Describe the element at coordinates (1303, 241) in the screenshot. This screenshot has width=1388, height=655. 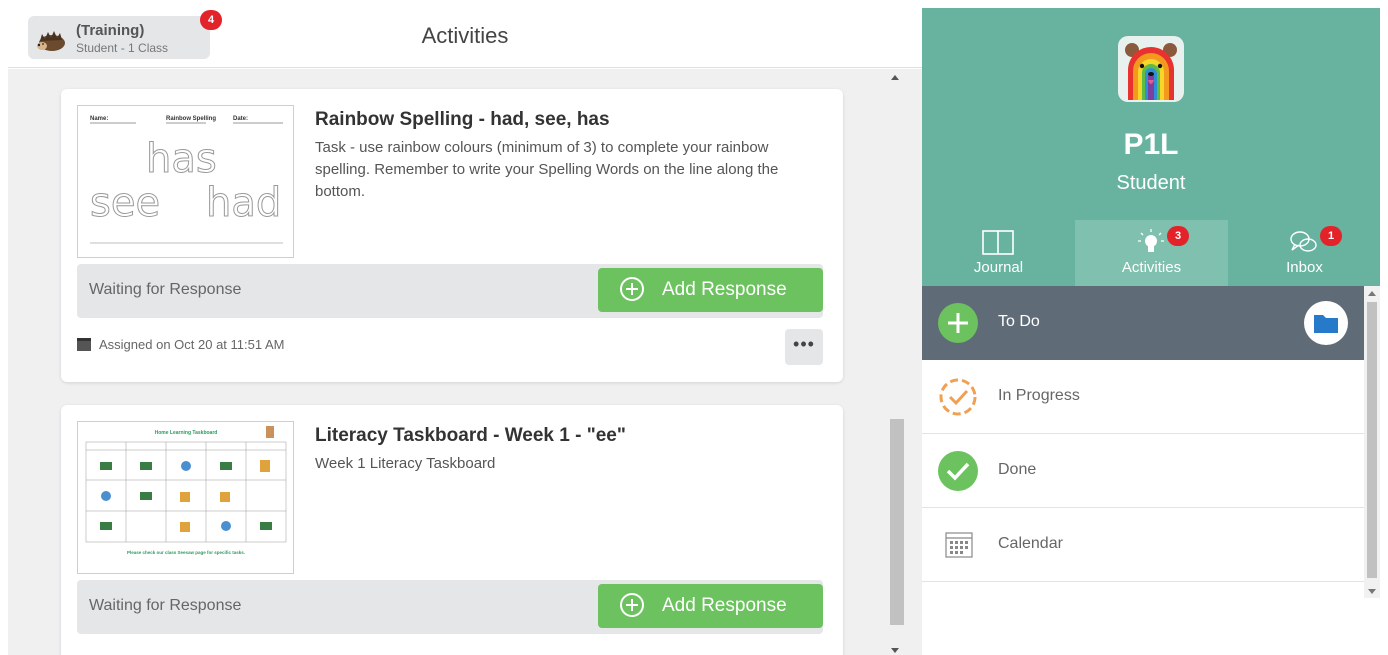
I see `chat-bubbles-icon` at that location.